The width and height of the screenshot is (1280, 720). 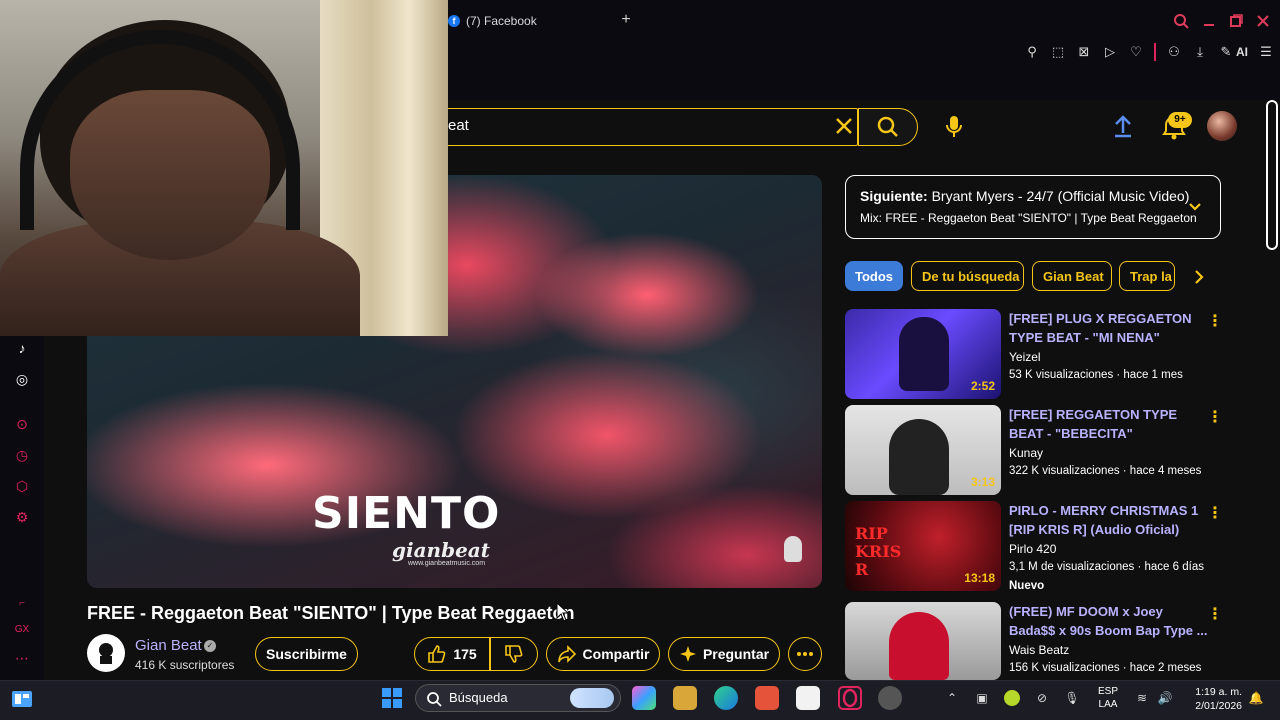 What do you see at coordinates (458, 125) in the screenshot?
I see `search-input: eat` at bounding box center [458, 125].